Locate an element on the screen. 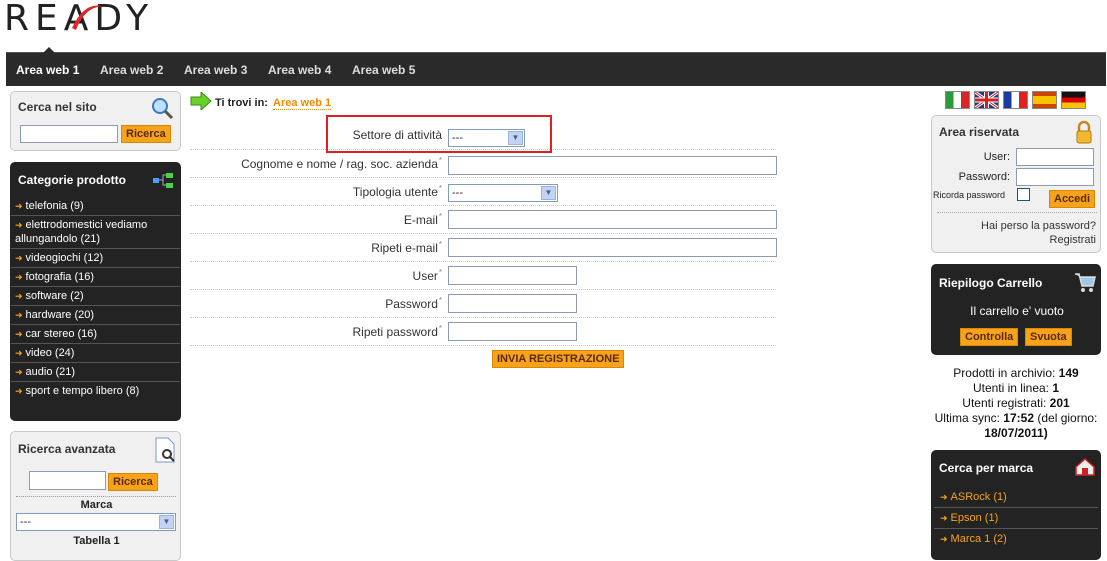 The image size is (1107, 561). category-item-car-stereo: ➜ car stereo (16) is located at coordinates (95, 333).